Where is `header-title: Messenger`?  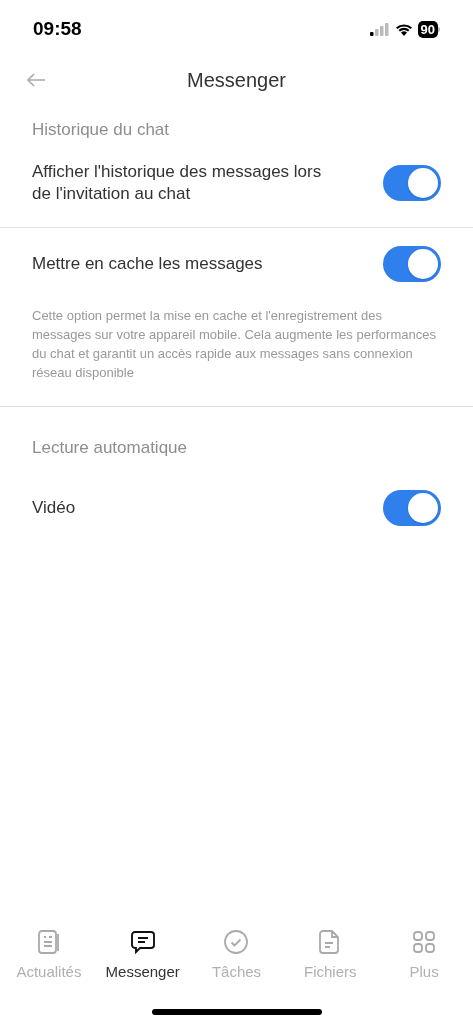 header-title: Messenger is located at coordinates (236, 80).